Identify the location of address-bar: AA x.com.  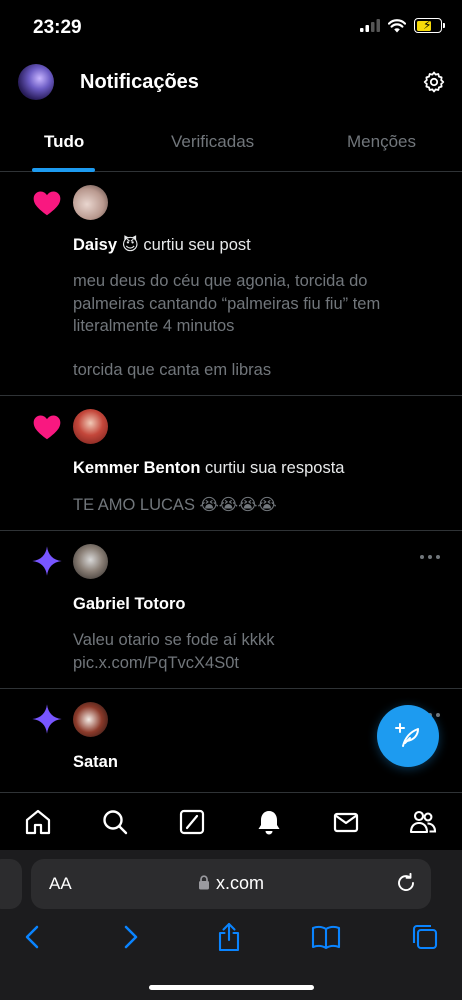
(231, 884).